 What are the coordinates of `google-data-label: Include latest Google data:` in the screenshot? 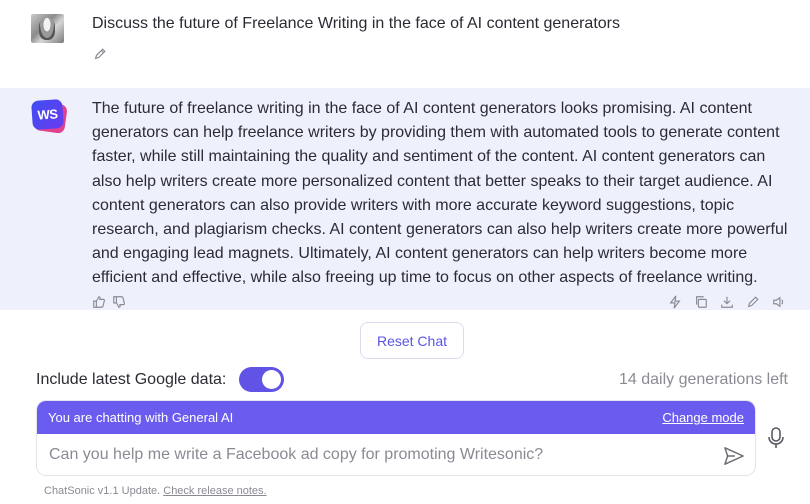 It's located at (131, 379).